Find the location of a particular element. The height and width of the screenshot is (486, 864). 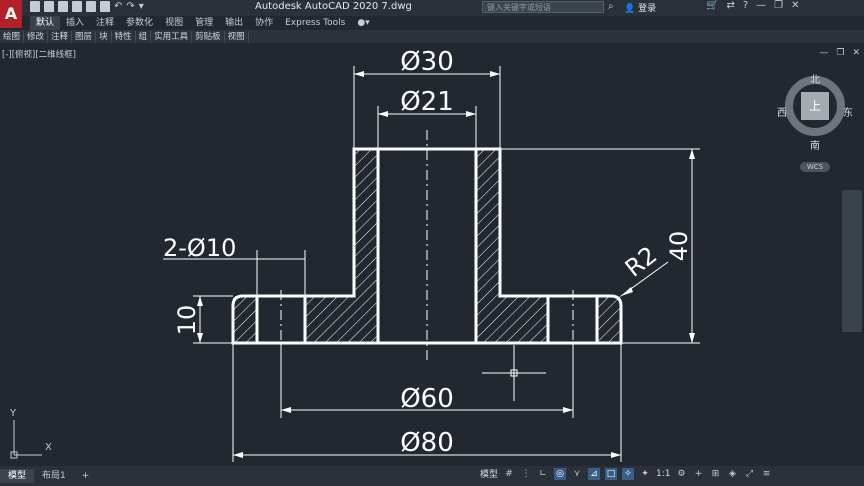

status-bar: 模型 # ⋮ ∟ ◎ ⋎ ⊿ □ ✧ ✦ 1:1 ⚙ + ⊞ ◈ ⤢ ≡ is located at coordinates (626, 473).